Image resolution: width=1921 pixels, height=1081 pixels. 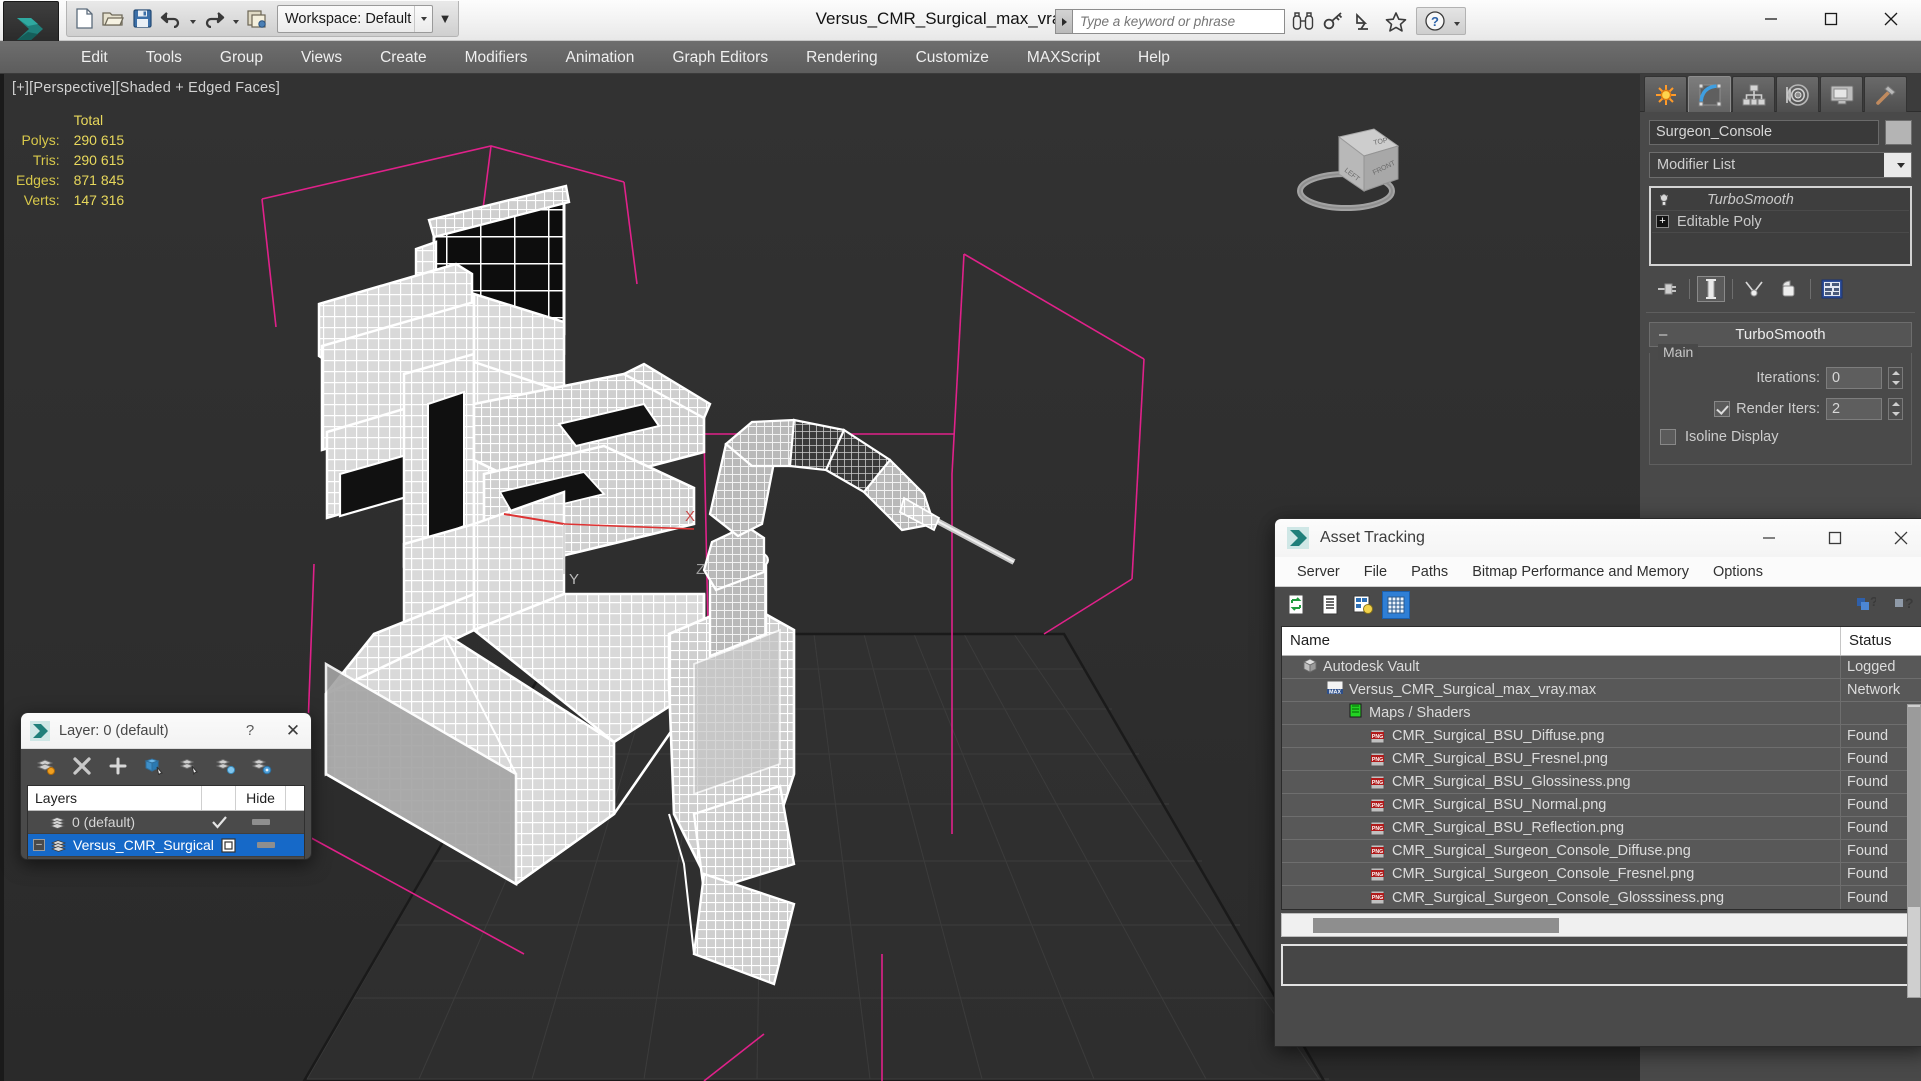 I want to click on help-dropdown-arrow, so click(x=1456, y=21).